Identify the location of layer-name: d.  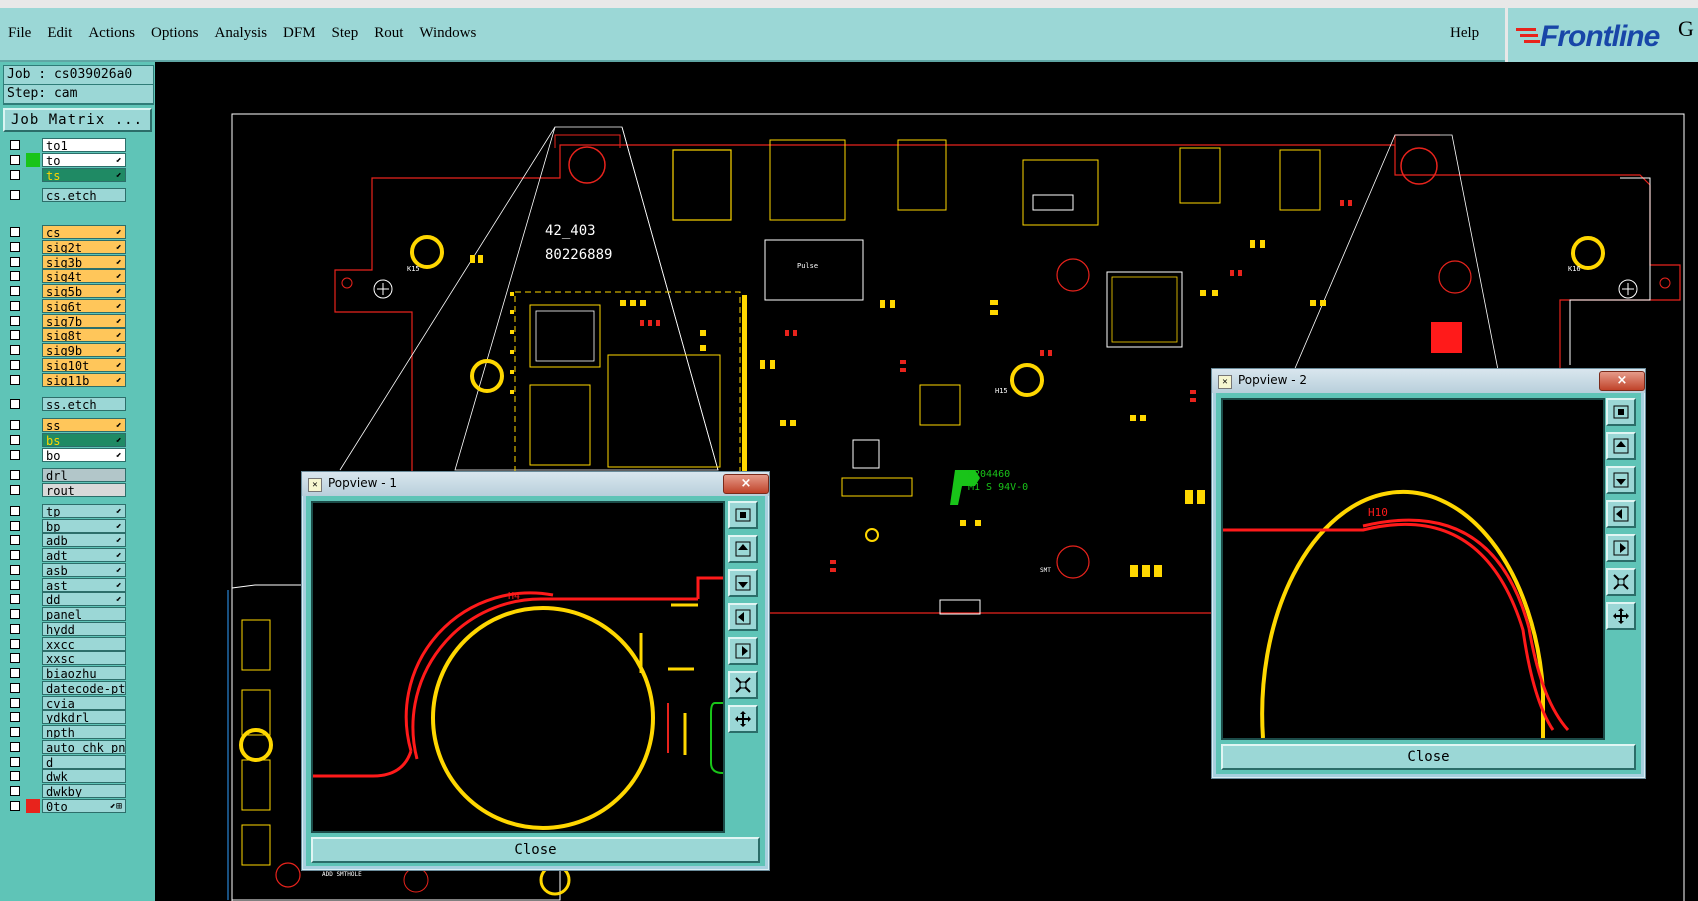
(84, 761).